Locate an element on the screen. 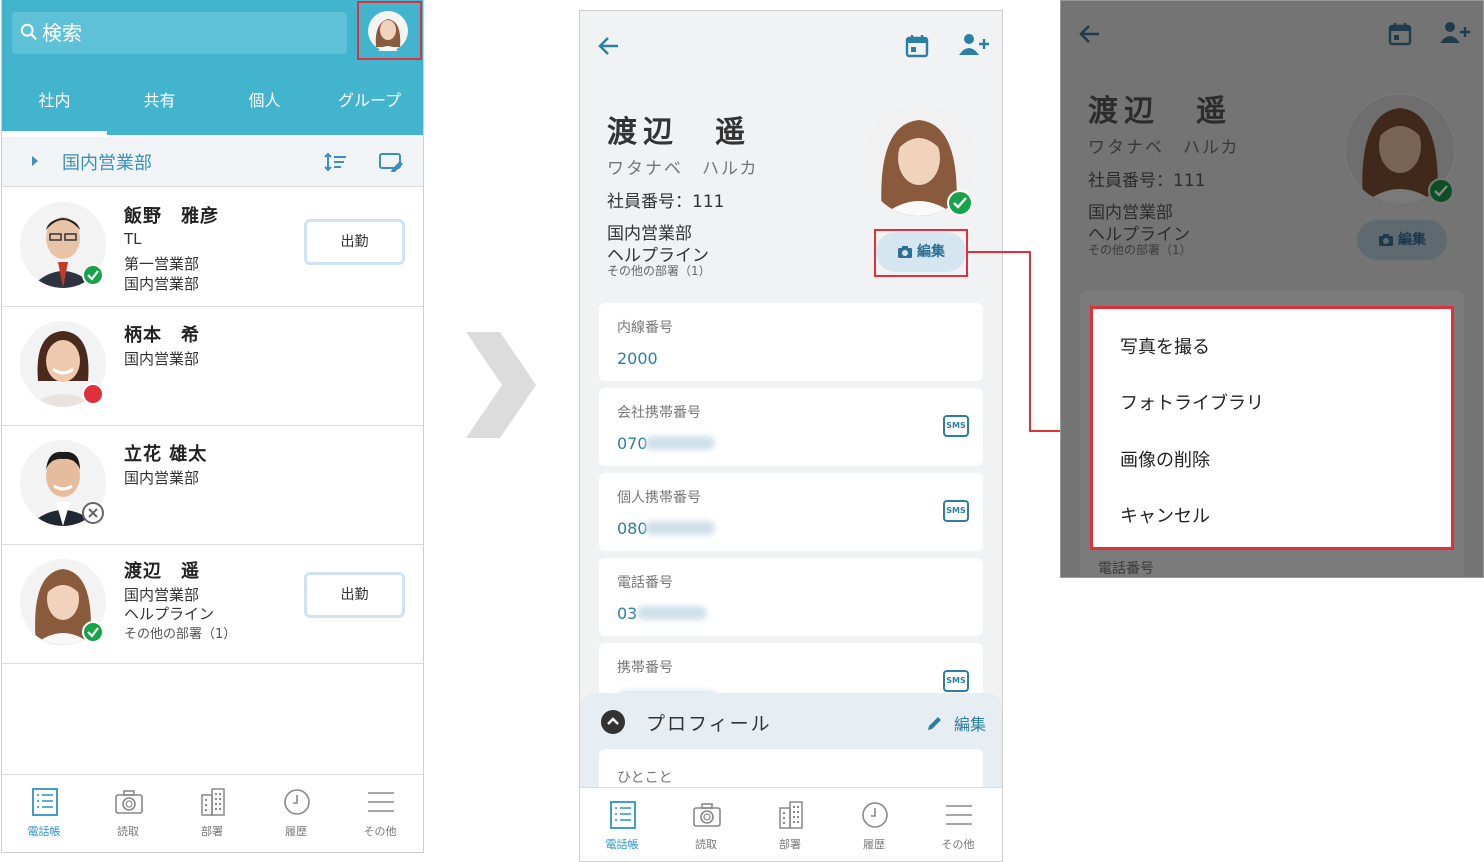  clock-icon is located at coordinates (875, 815).